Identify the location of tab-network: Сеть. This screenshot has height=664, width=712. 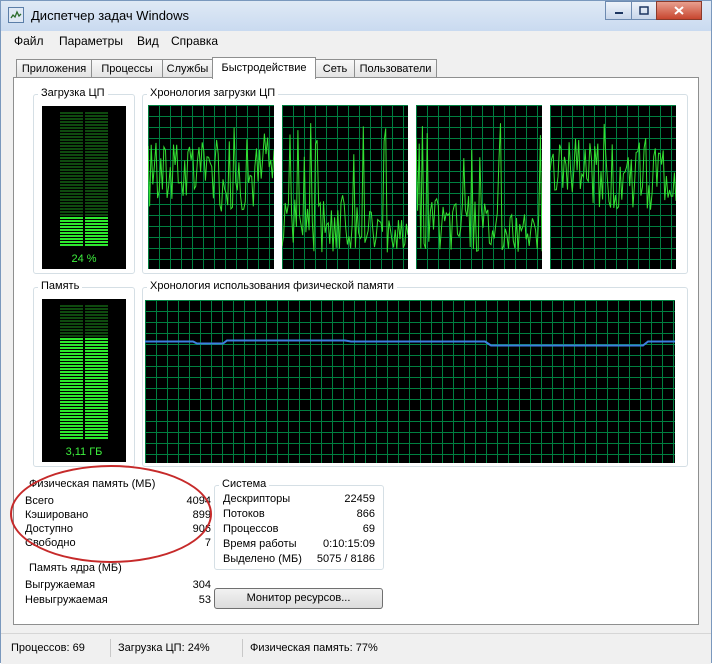
(335, 68).